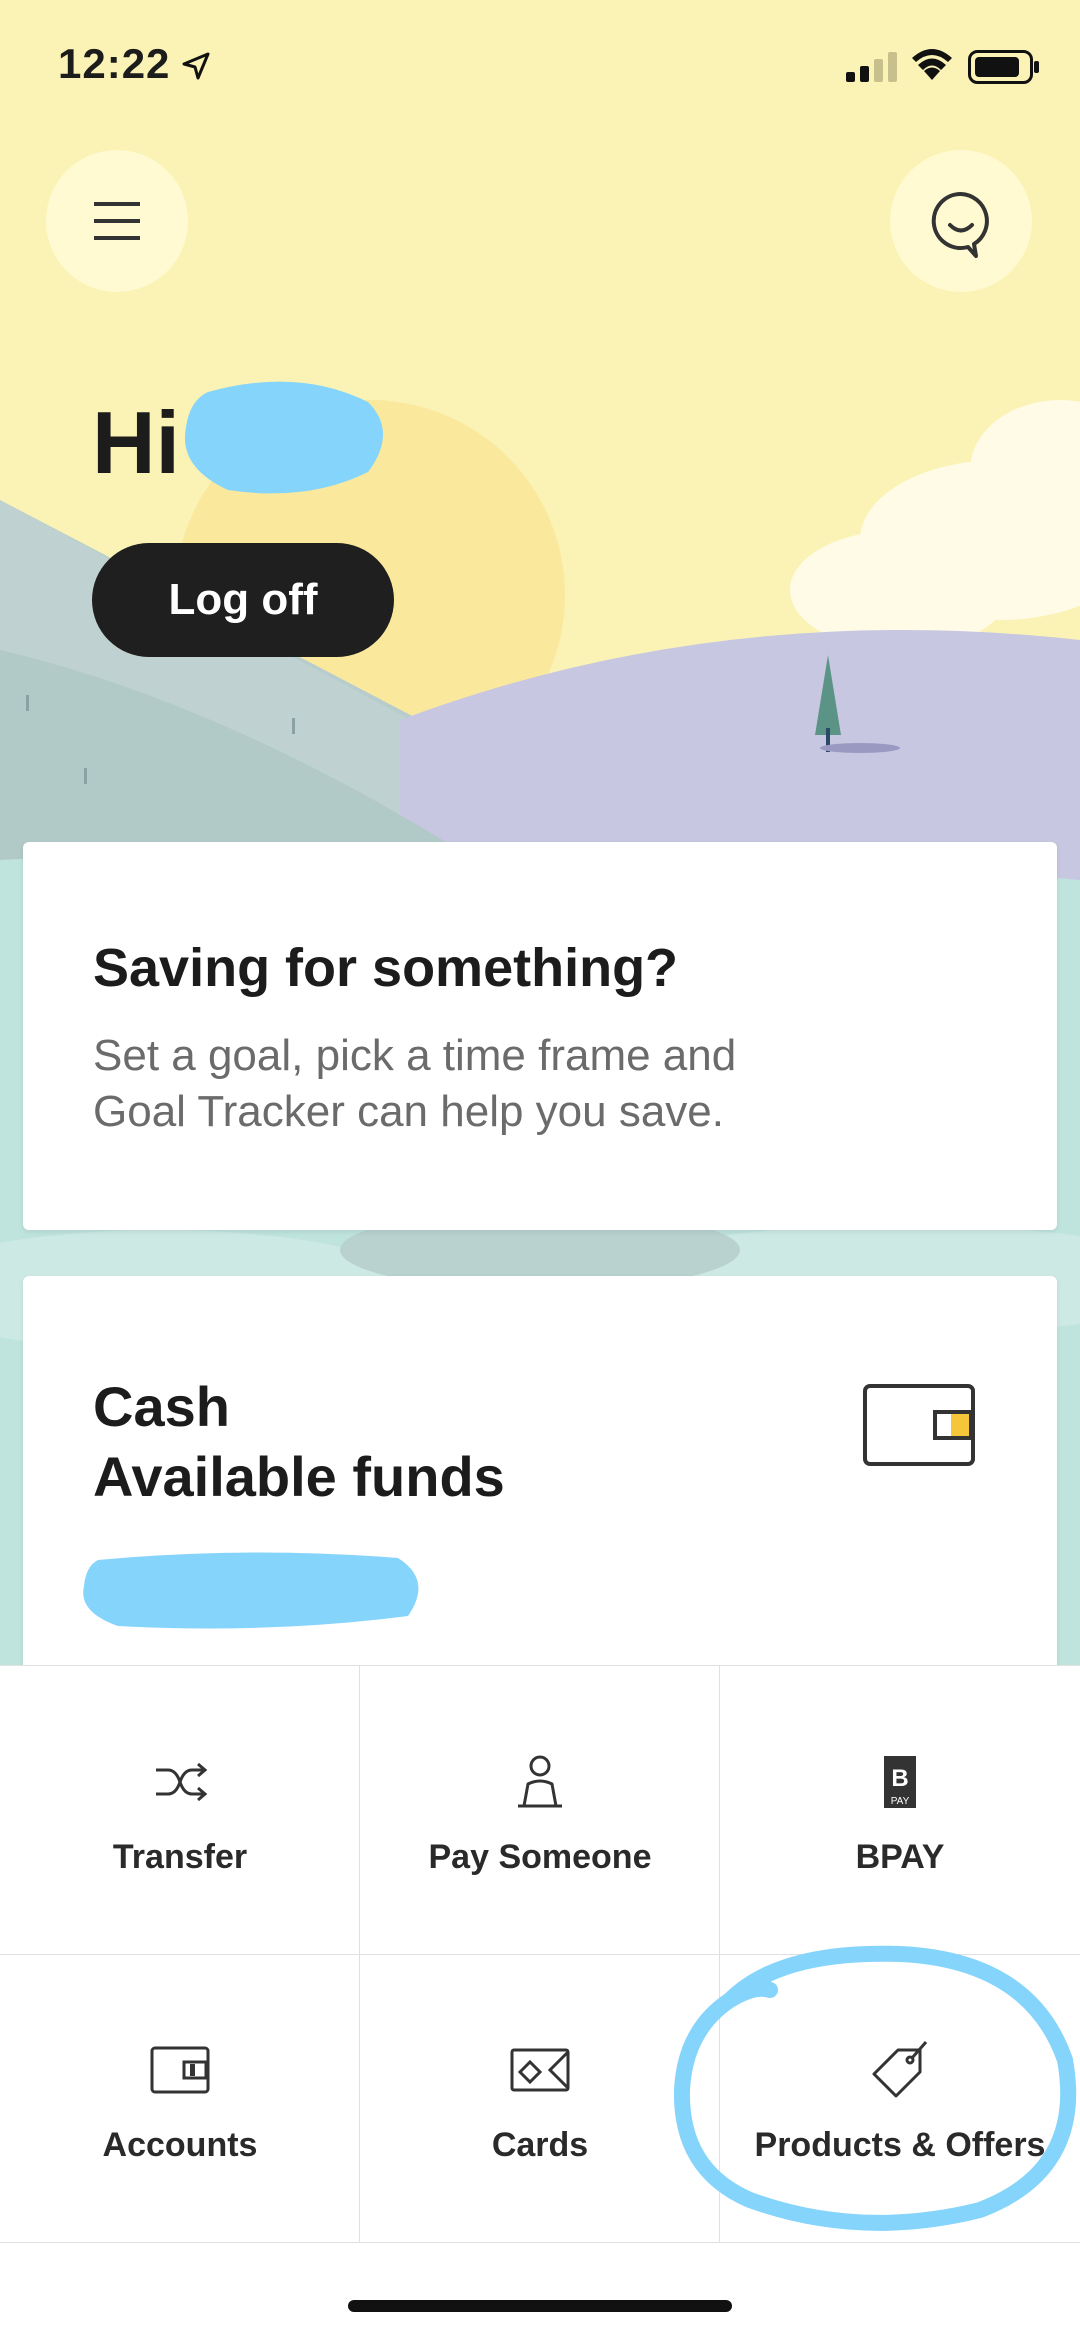 This screenshot has height=2339, width=1080. What do you see at coordinates (540, 2306) in the screenshot?
I see `home-indicator` at bounding box center [540, 2306].